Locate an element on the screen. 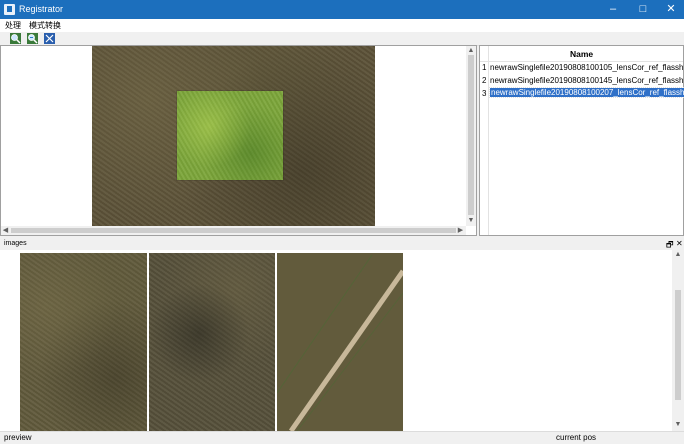 The image size is (684, 444). menu-item-process: 处理 is located at coordinates (13, 25).